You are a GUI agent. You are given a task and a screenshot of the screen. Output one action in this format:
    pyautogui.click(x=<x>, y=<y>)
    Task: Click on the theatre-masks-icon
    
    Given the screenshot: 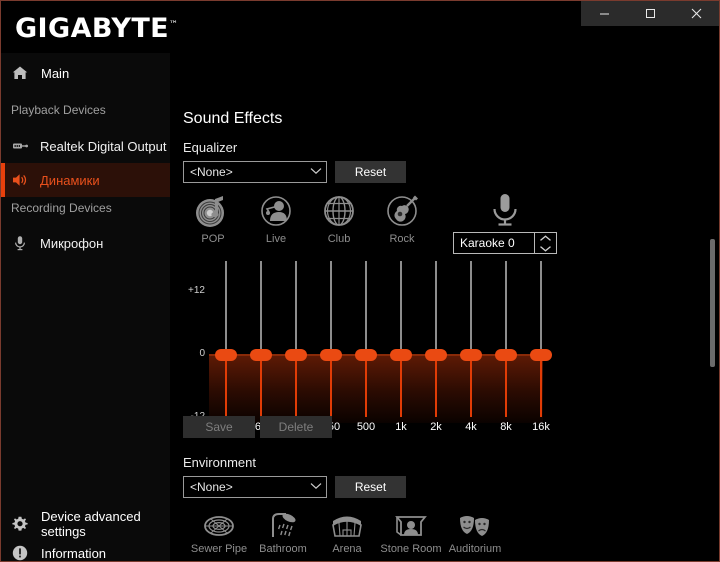 What is the action you would take?
    pyautogui.click(x=475, y=526)
    